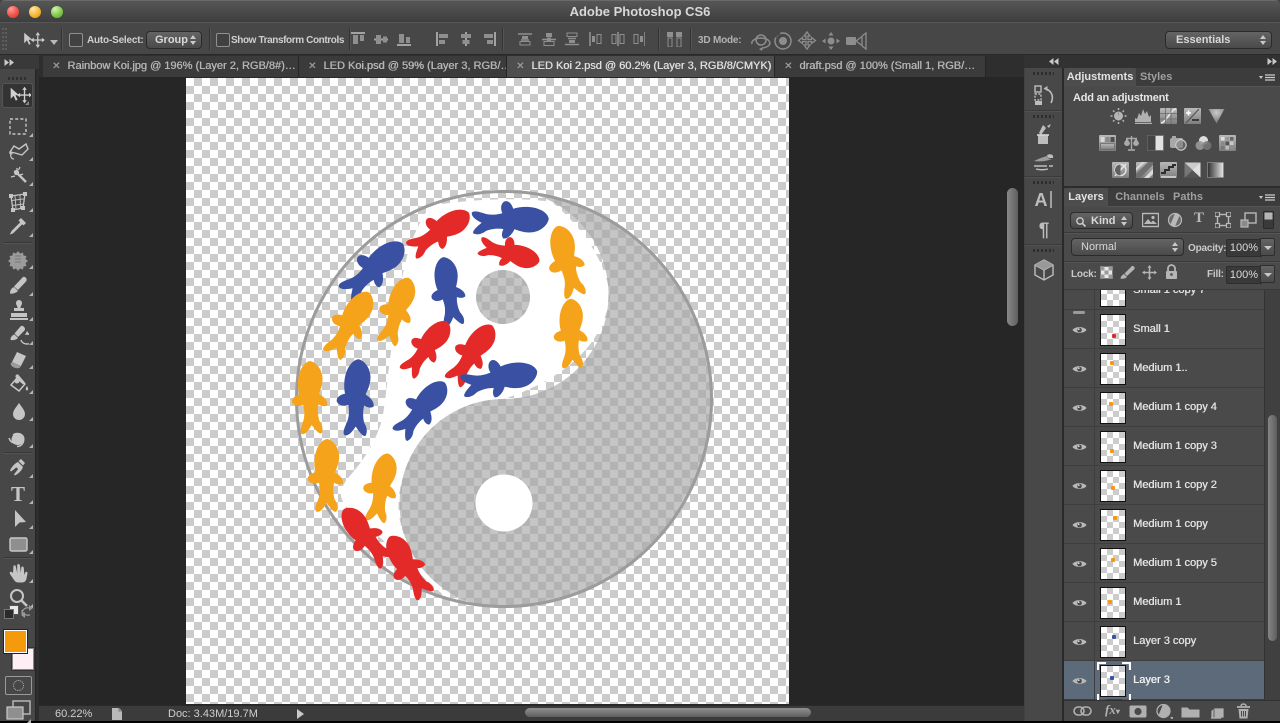  I want to click on svg-text: A, so click(1041, 200).